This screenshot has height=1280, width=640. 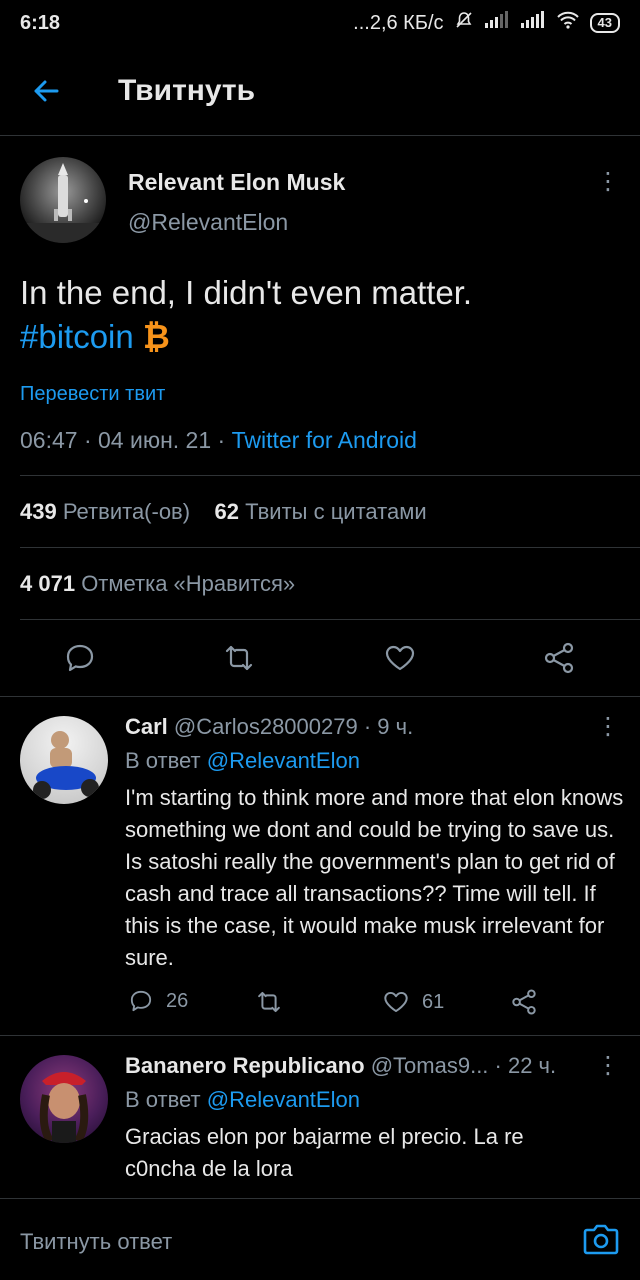 I want to click on likes-stat: 4 071 Отметка «Нравится», so click(x=157, y=584).